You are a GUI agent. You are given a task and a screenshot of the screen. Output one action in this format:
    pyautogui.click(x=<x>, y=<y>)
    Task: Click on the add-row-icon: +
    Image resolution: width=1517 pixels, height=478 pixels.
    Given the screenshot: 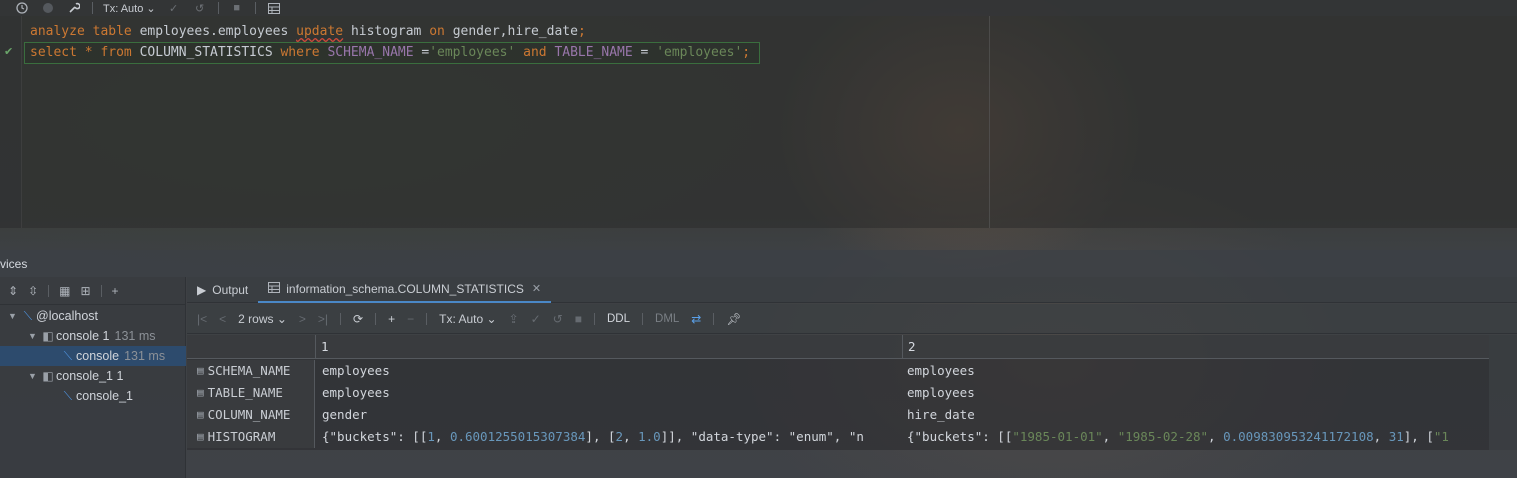 What is the action you would take?
    pyautogui.click(x=391, y=319)
    